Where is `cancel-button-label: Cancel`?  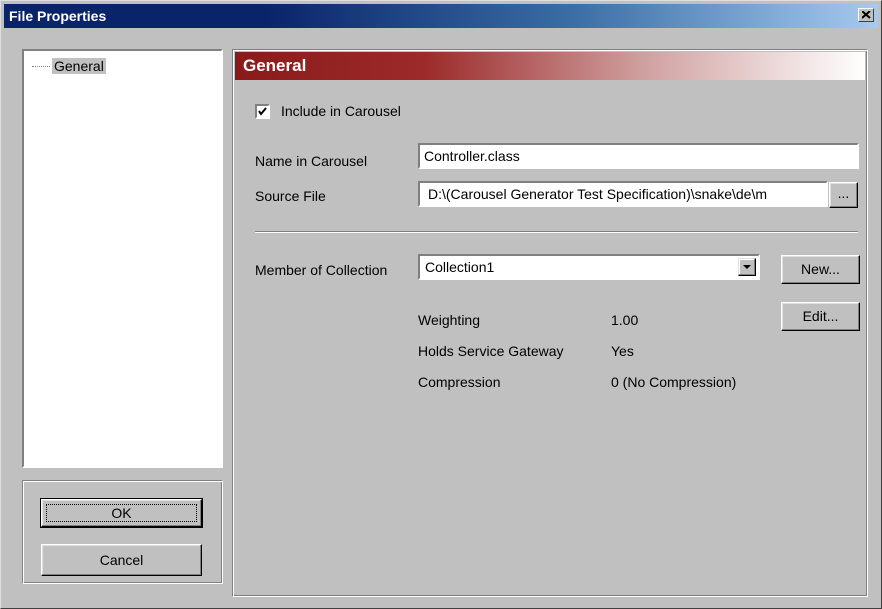
cancel-button-label: Cancel is located at coordinates (121, 560).